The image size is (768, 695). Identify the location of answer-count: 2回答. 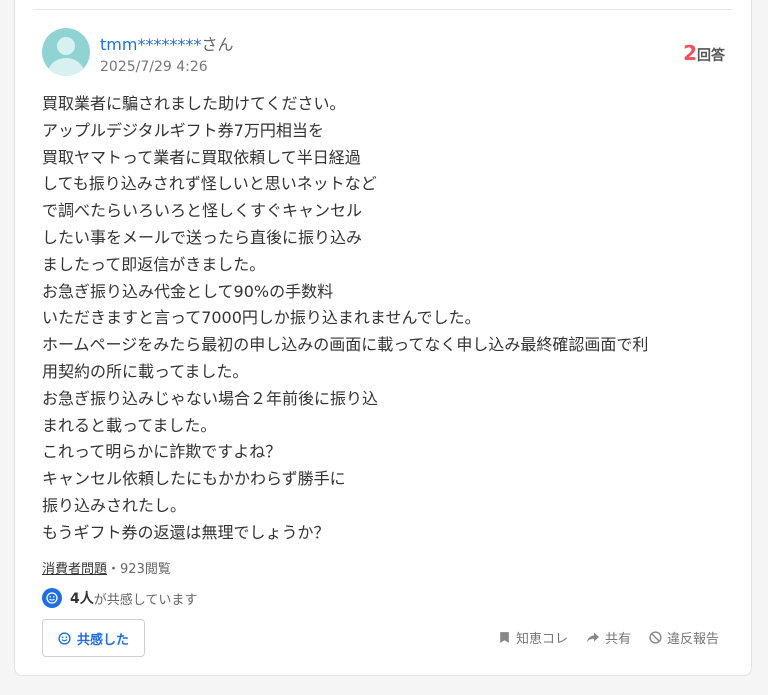
(704, 53).